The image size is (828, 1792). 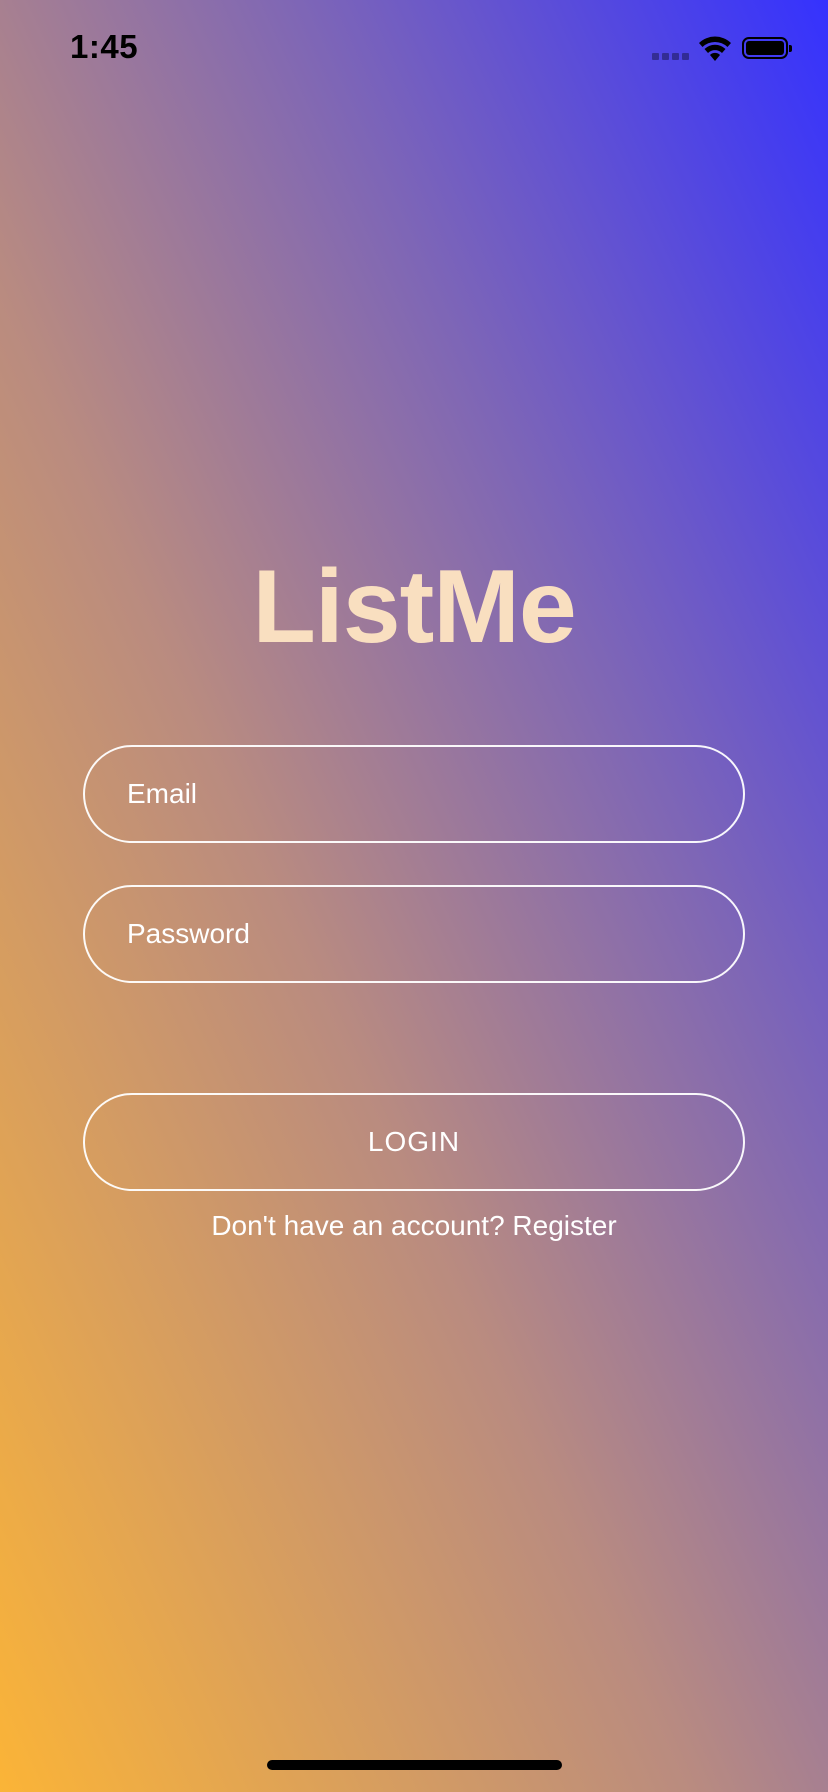 What do you see at coordinates (414, 1142) in the screenshot?
I see `login-button: LOGIN` at bounding box center [414, 1142].